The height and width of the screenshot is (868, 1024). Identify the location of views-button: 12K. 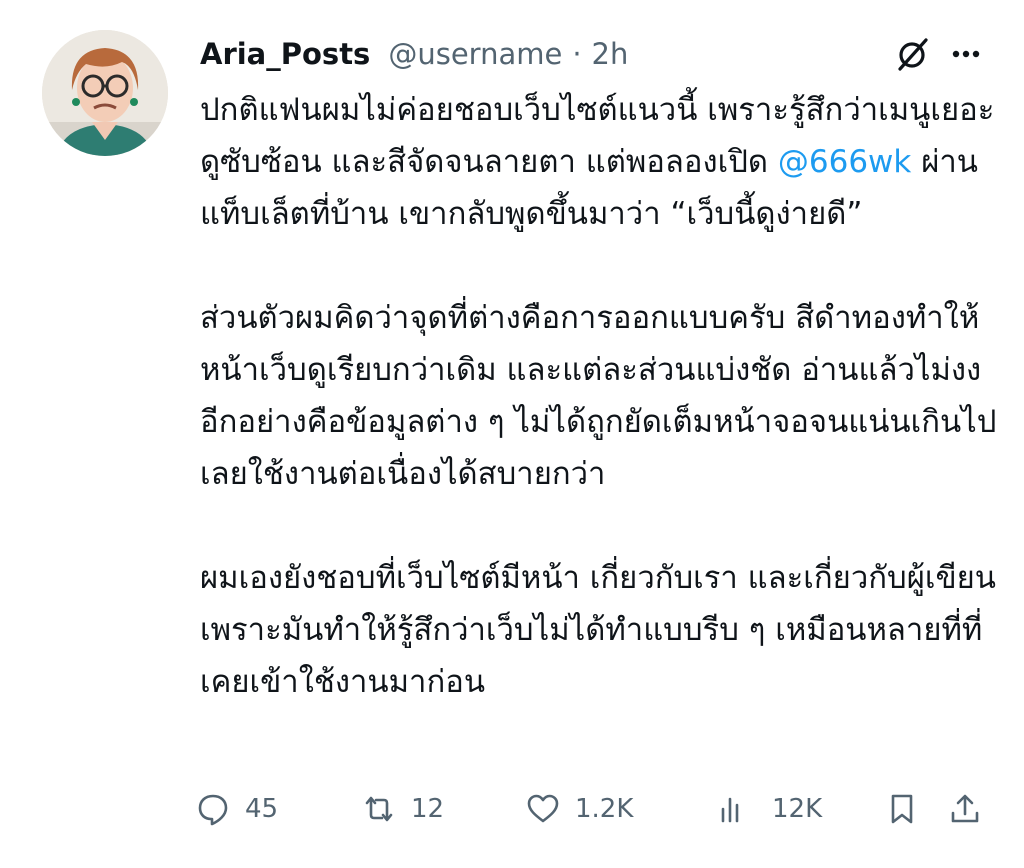
(768, 809).